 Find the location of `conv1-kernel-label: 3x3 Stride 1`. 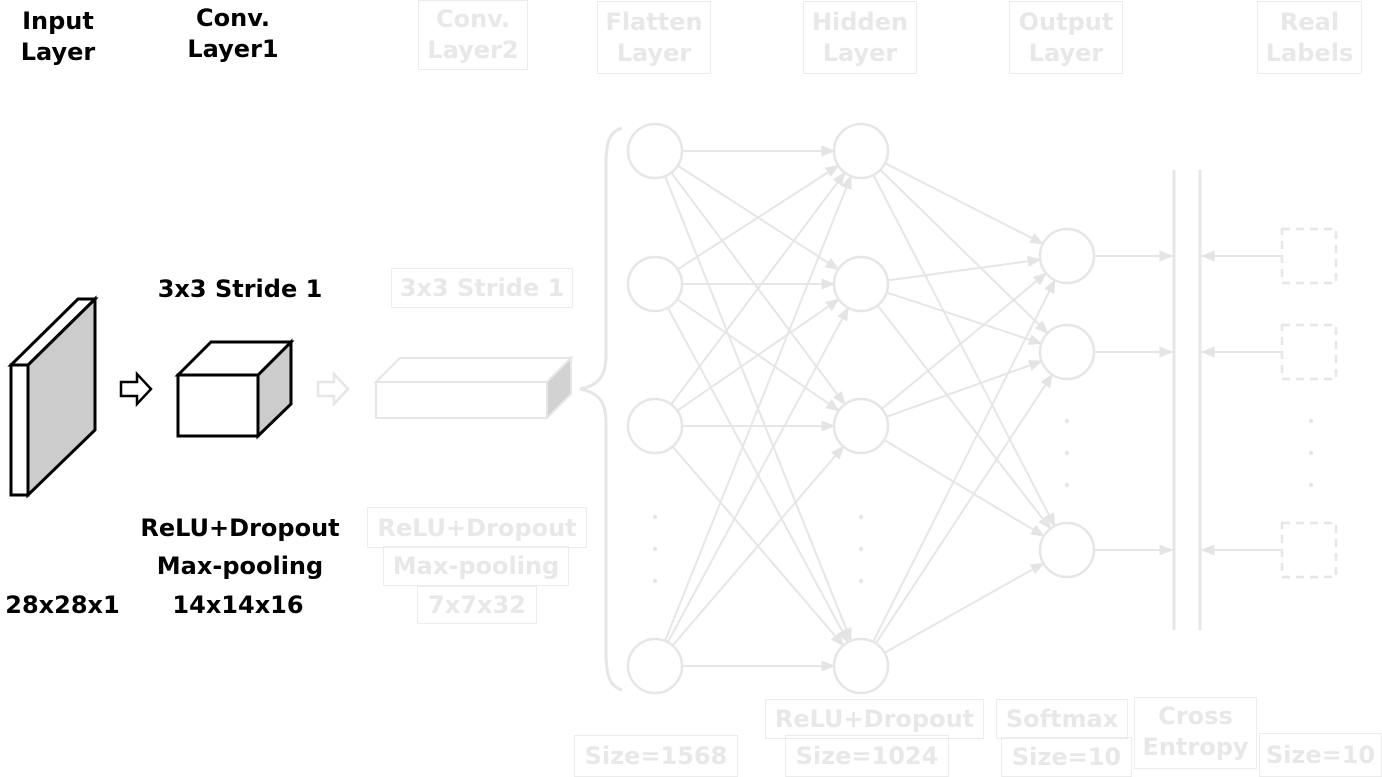

conv1-kernel-label: 3x3 Stride 1 is located at coordinates (240, 289).